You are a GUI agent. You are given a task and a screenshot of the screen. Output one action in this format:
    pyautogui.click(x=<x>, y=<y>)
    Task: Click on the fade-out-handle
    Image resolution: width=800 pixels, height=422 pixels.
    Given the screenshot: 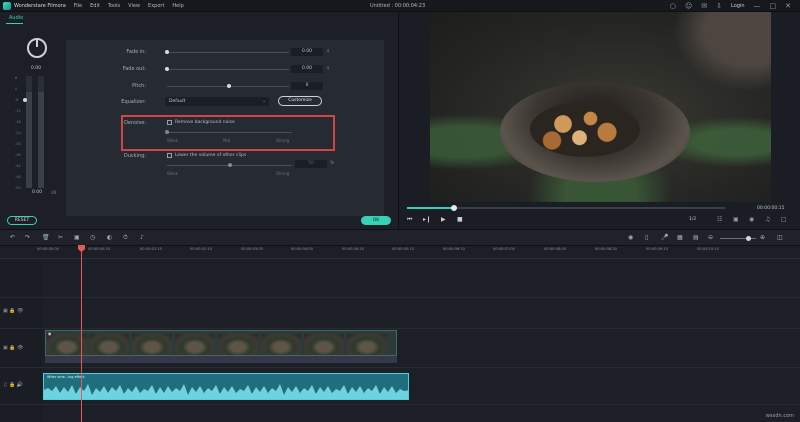 What is the action you would take?
    pyautogui.click(x=167, y=69)
    